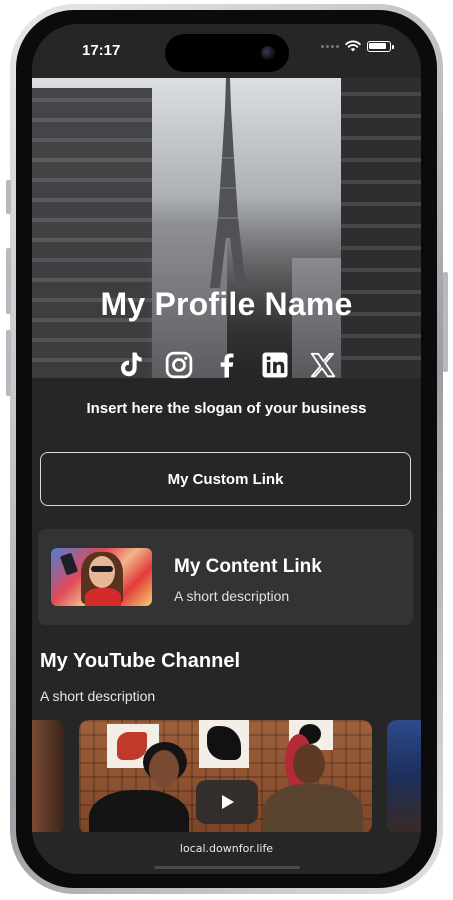 The image size is (453, 900). Describe the element at coordinates (226, 304) in the screenshot. I see `profile-name: My Profile Name` at that location.